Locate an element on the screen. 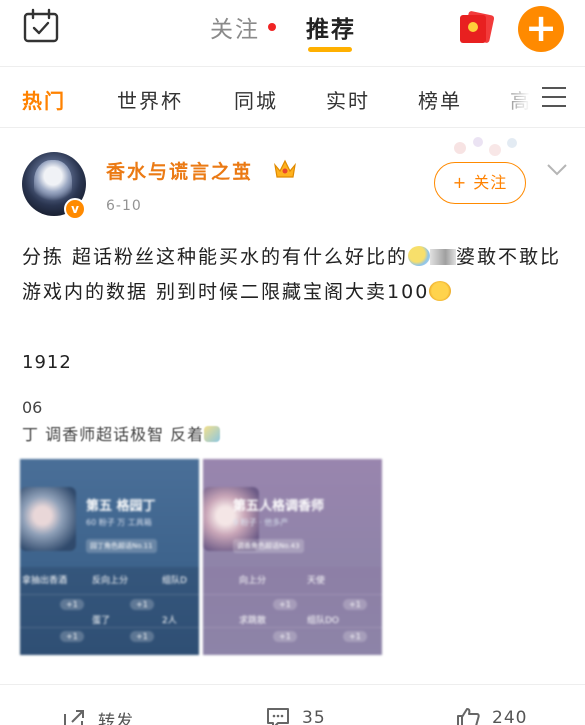 This screenshot has width=585, height=725. tab-following: 关注 is located at coordinates (235, 27).